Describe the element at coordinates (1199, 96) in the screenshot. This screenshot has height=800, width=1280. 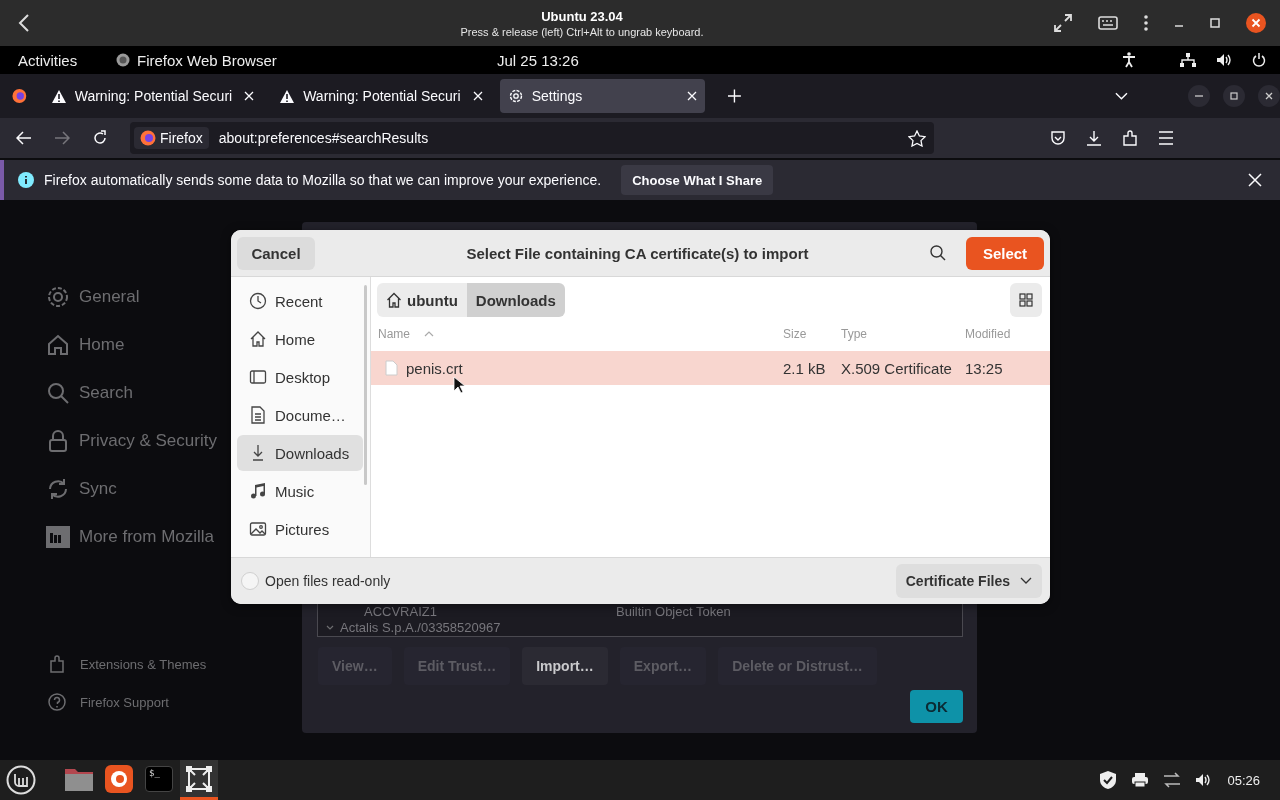
I see `minimize-icon` at that location.